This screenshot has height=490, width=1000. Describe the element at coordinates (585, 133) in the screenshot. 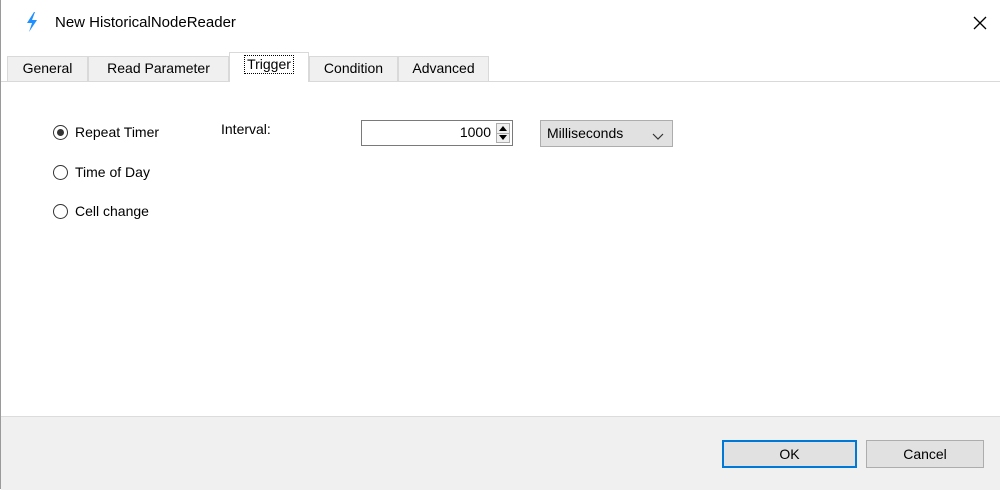

I see `select-value: Milliseconds` at that location.